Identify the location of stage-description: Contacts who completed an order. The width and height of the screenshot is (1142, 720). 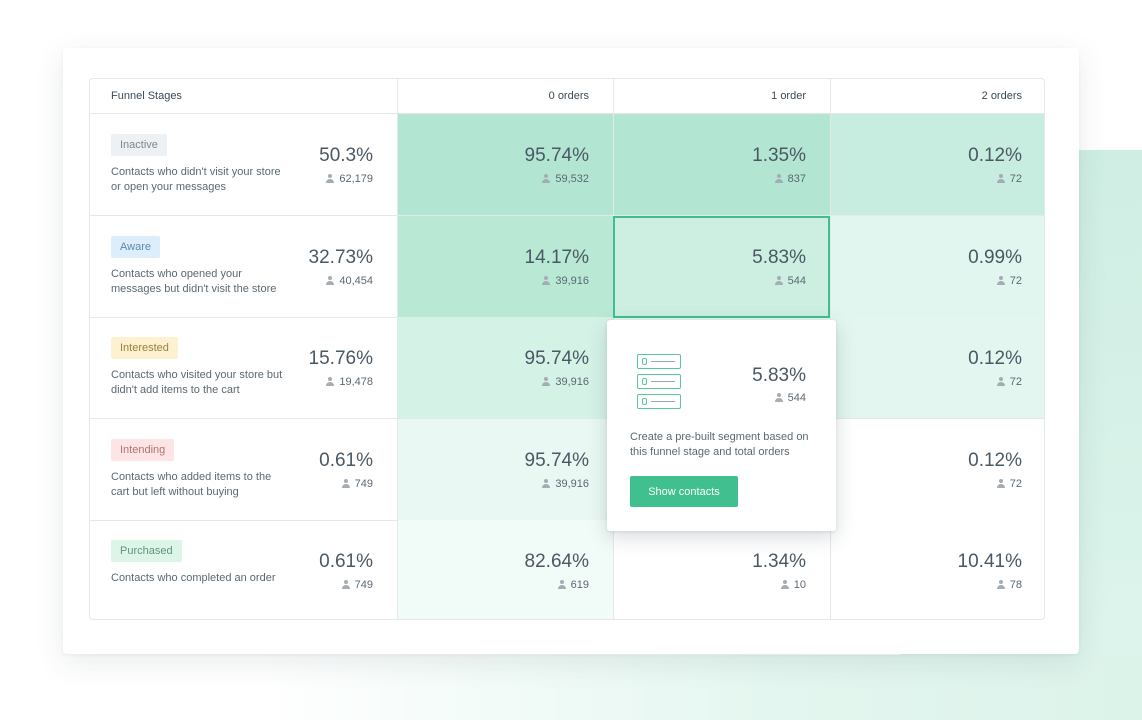
(193, 578).